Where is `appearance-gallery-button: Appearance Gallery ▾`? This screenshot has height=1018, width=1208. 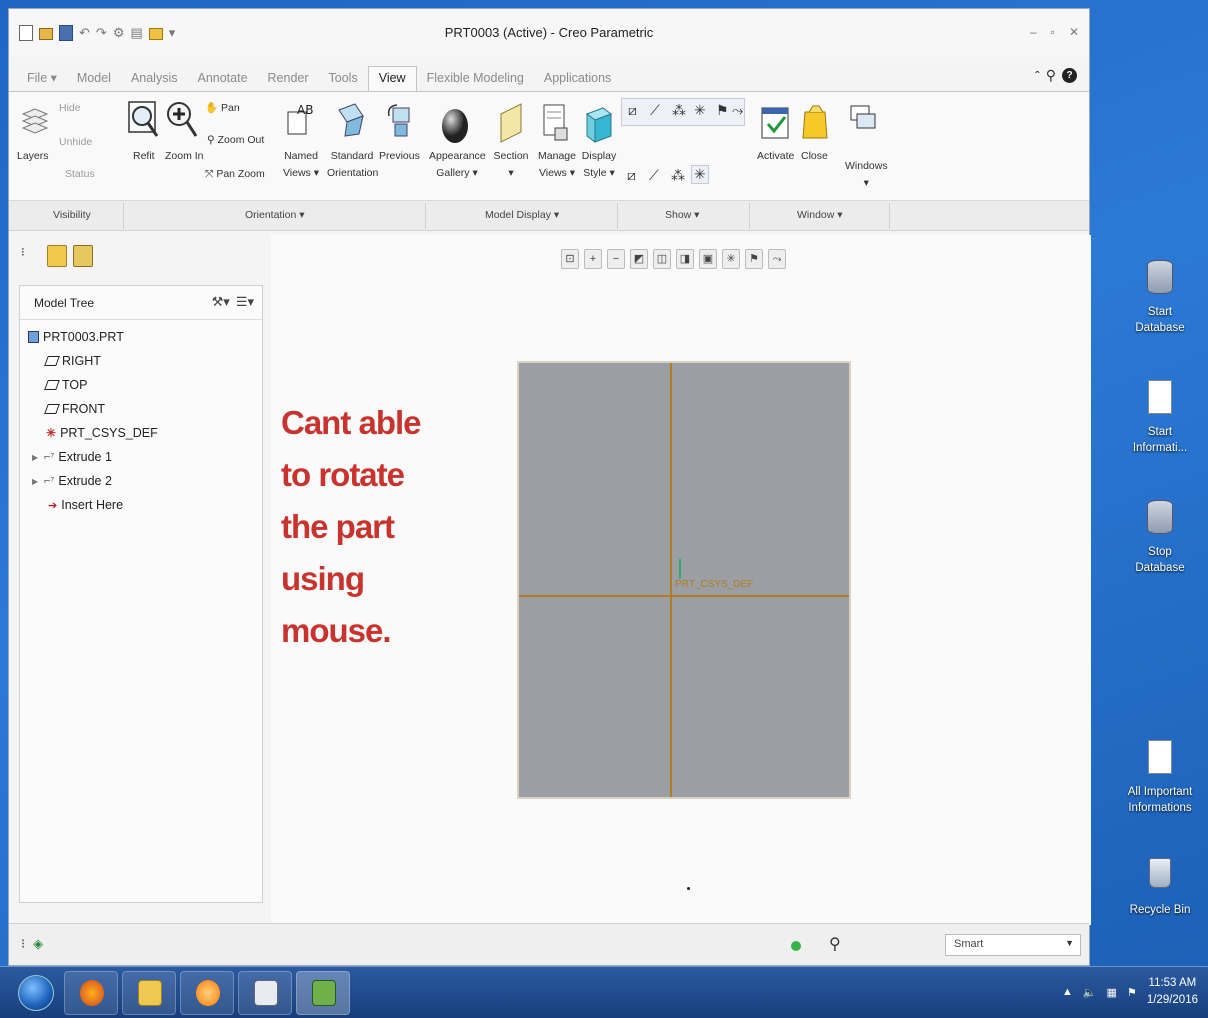 appearance-gallery-button: Appearance Gallery ▾ is located at coordinates (457, 165).